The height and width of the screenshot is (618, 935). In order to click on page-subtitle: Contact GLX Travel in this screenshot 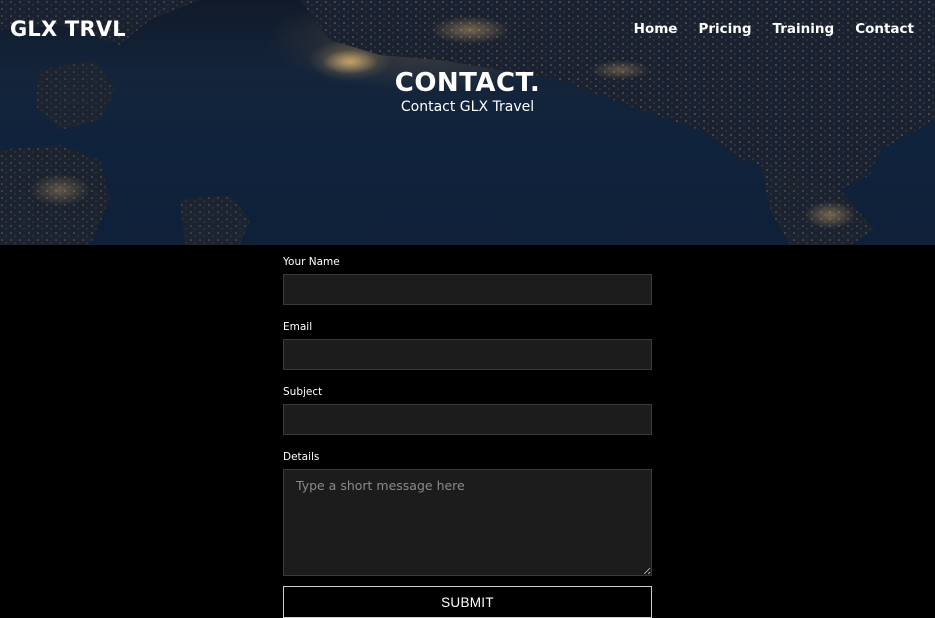, I will do `click(467, 107)`.